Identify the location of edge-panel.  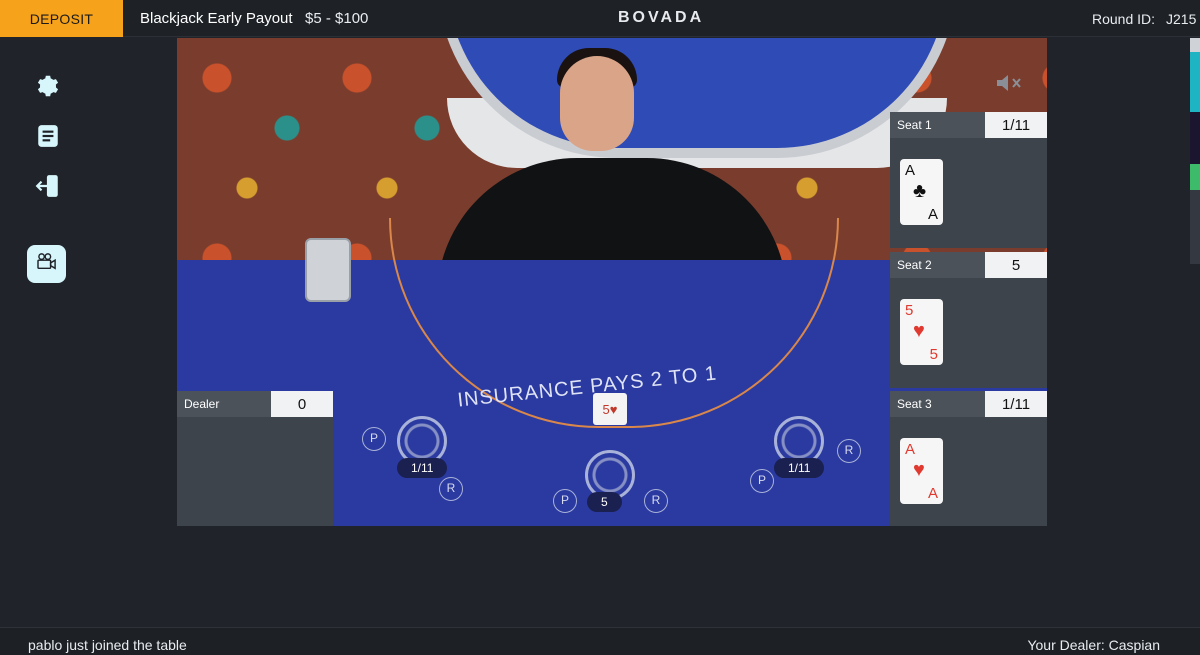
(1195, 151).